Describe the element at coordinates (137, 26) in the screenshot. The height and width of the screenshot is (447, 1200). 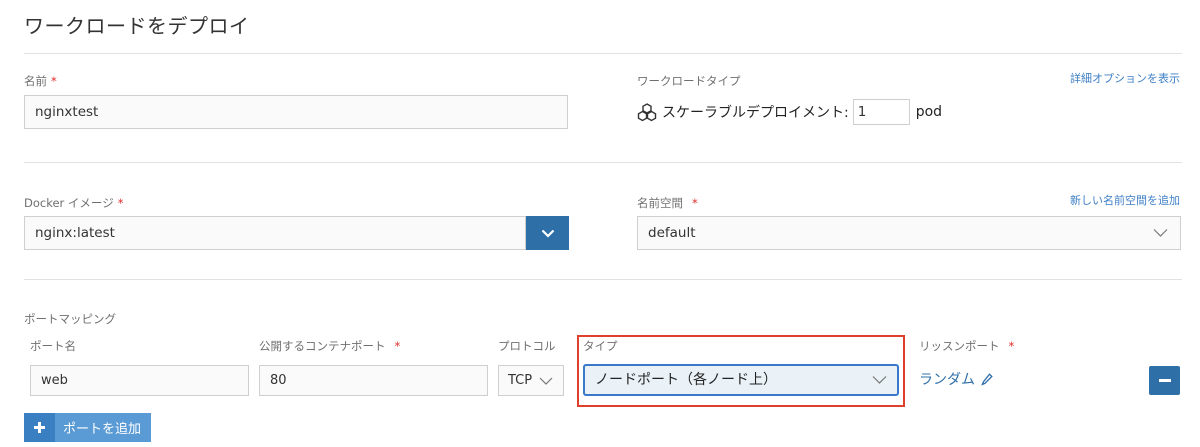
I see `page-title: ワークロードをデプロイ` at that location.